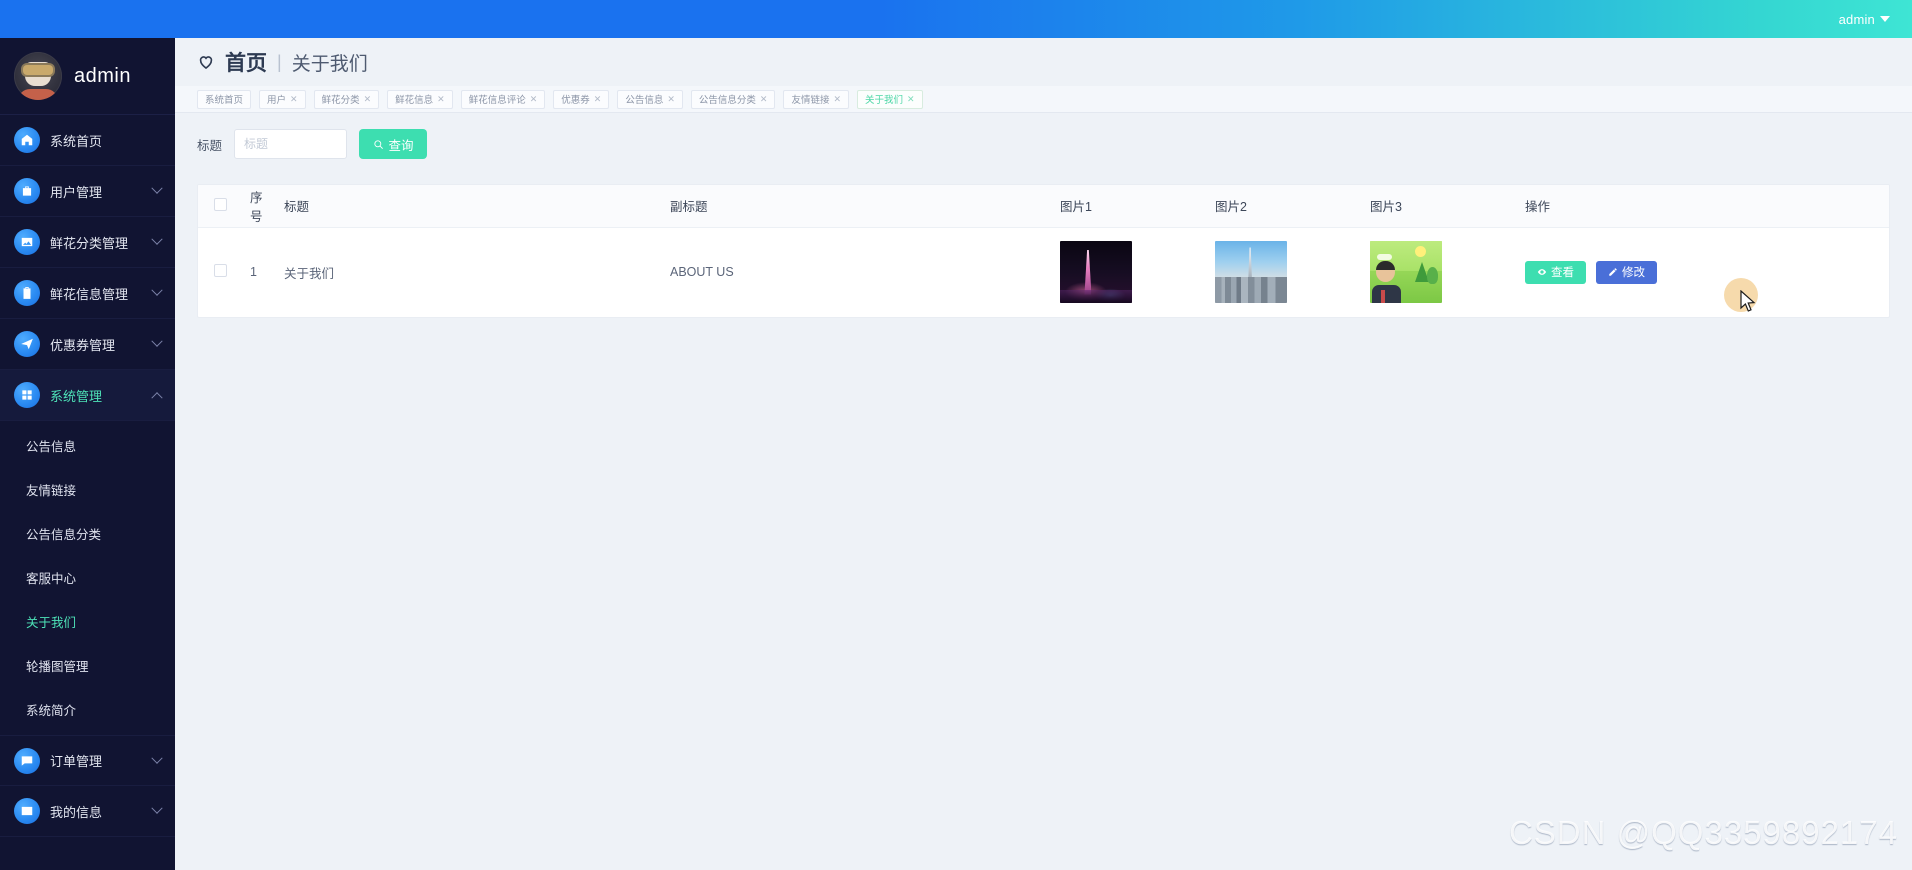 This screenshot has height=870, width=1912. I want to click on tab-label: 鲜花分类, so click(340, 100).